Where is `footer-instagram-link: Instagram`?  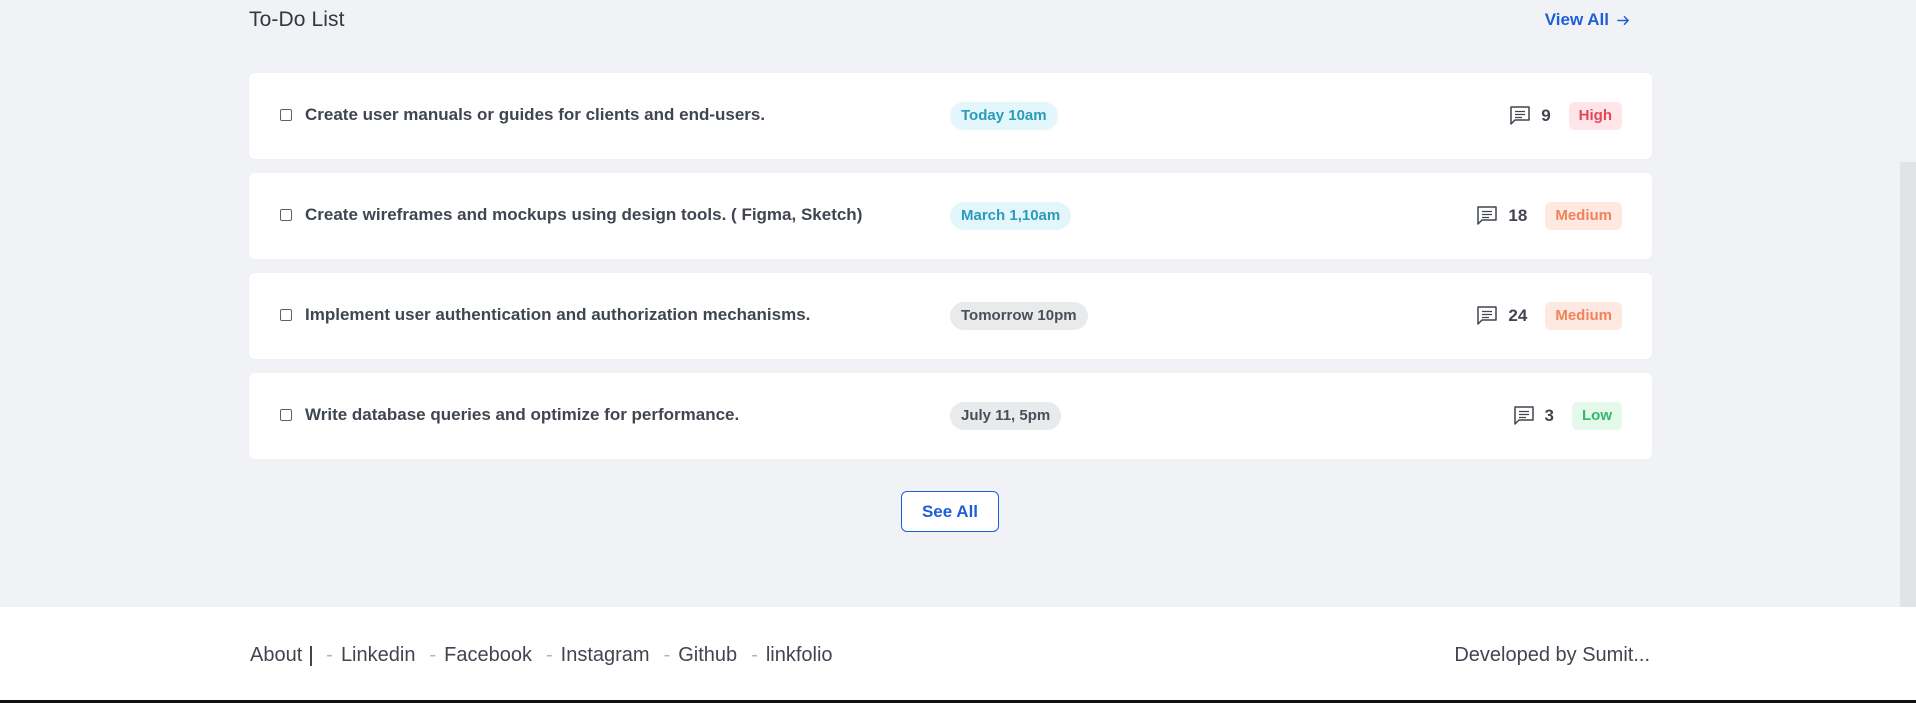 footer-instagram-link: Instagram is located at coordinates (605, 655).